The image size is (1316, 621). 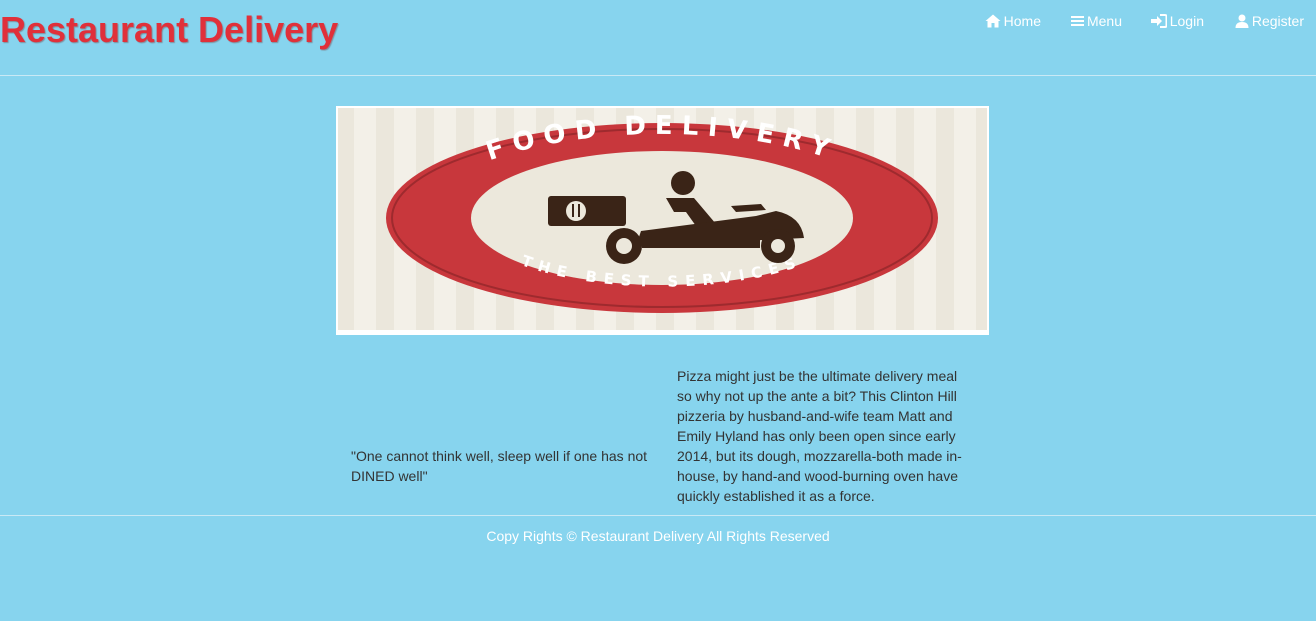 I want to click on nav-menu: Menu, so click(x=1096, y=21).